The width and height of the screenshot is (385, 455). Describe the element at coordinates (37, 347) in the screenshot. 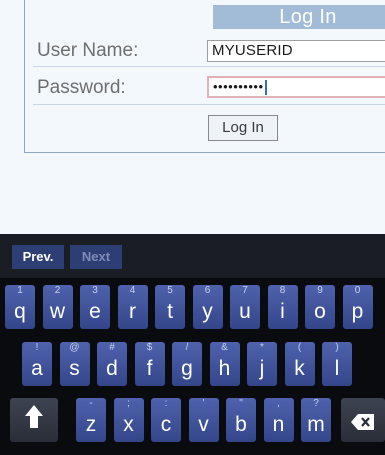

I see `key-alt-label: !` at that location.